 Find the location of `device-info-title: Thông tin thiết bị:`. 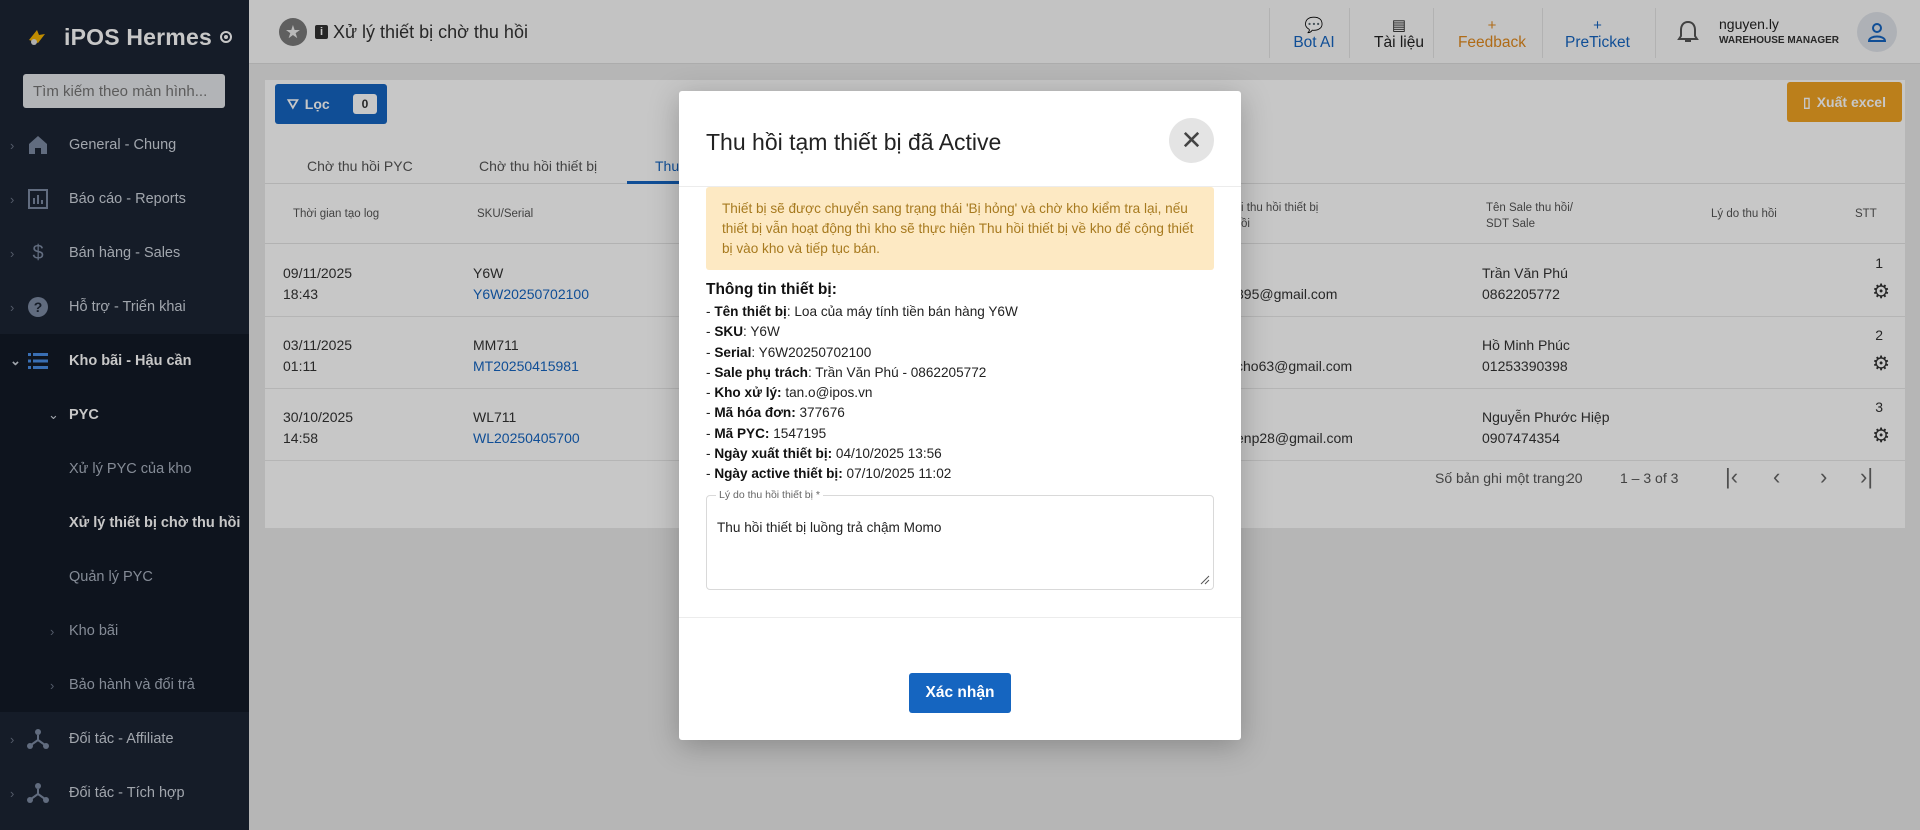

device-info-title: Thông tin thiết bị: is located at coordinates (771, 289).